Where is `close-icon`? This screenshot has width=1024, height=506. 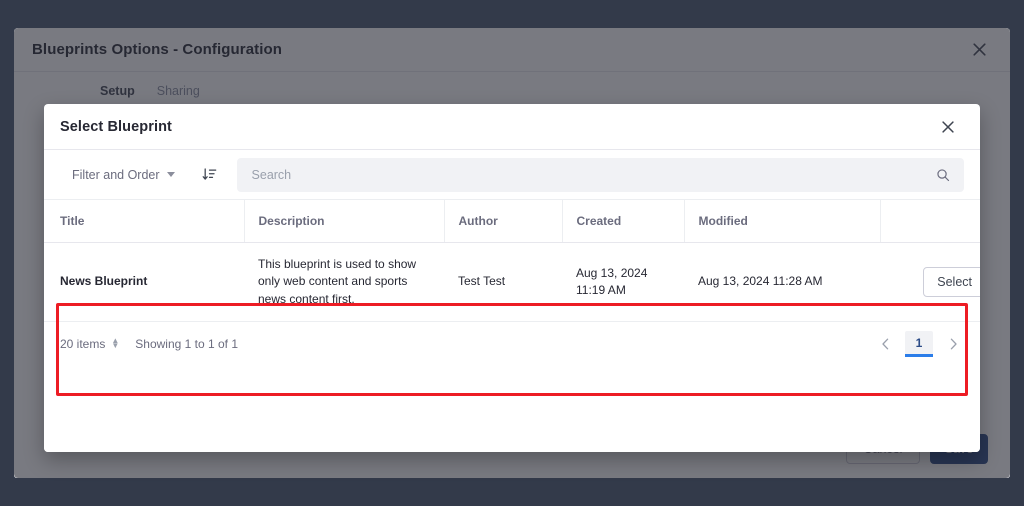 close-icon is located at coordinates (948, 127).